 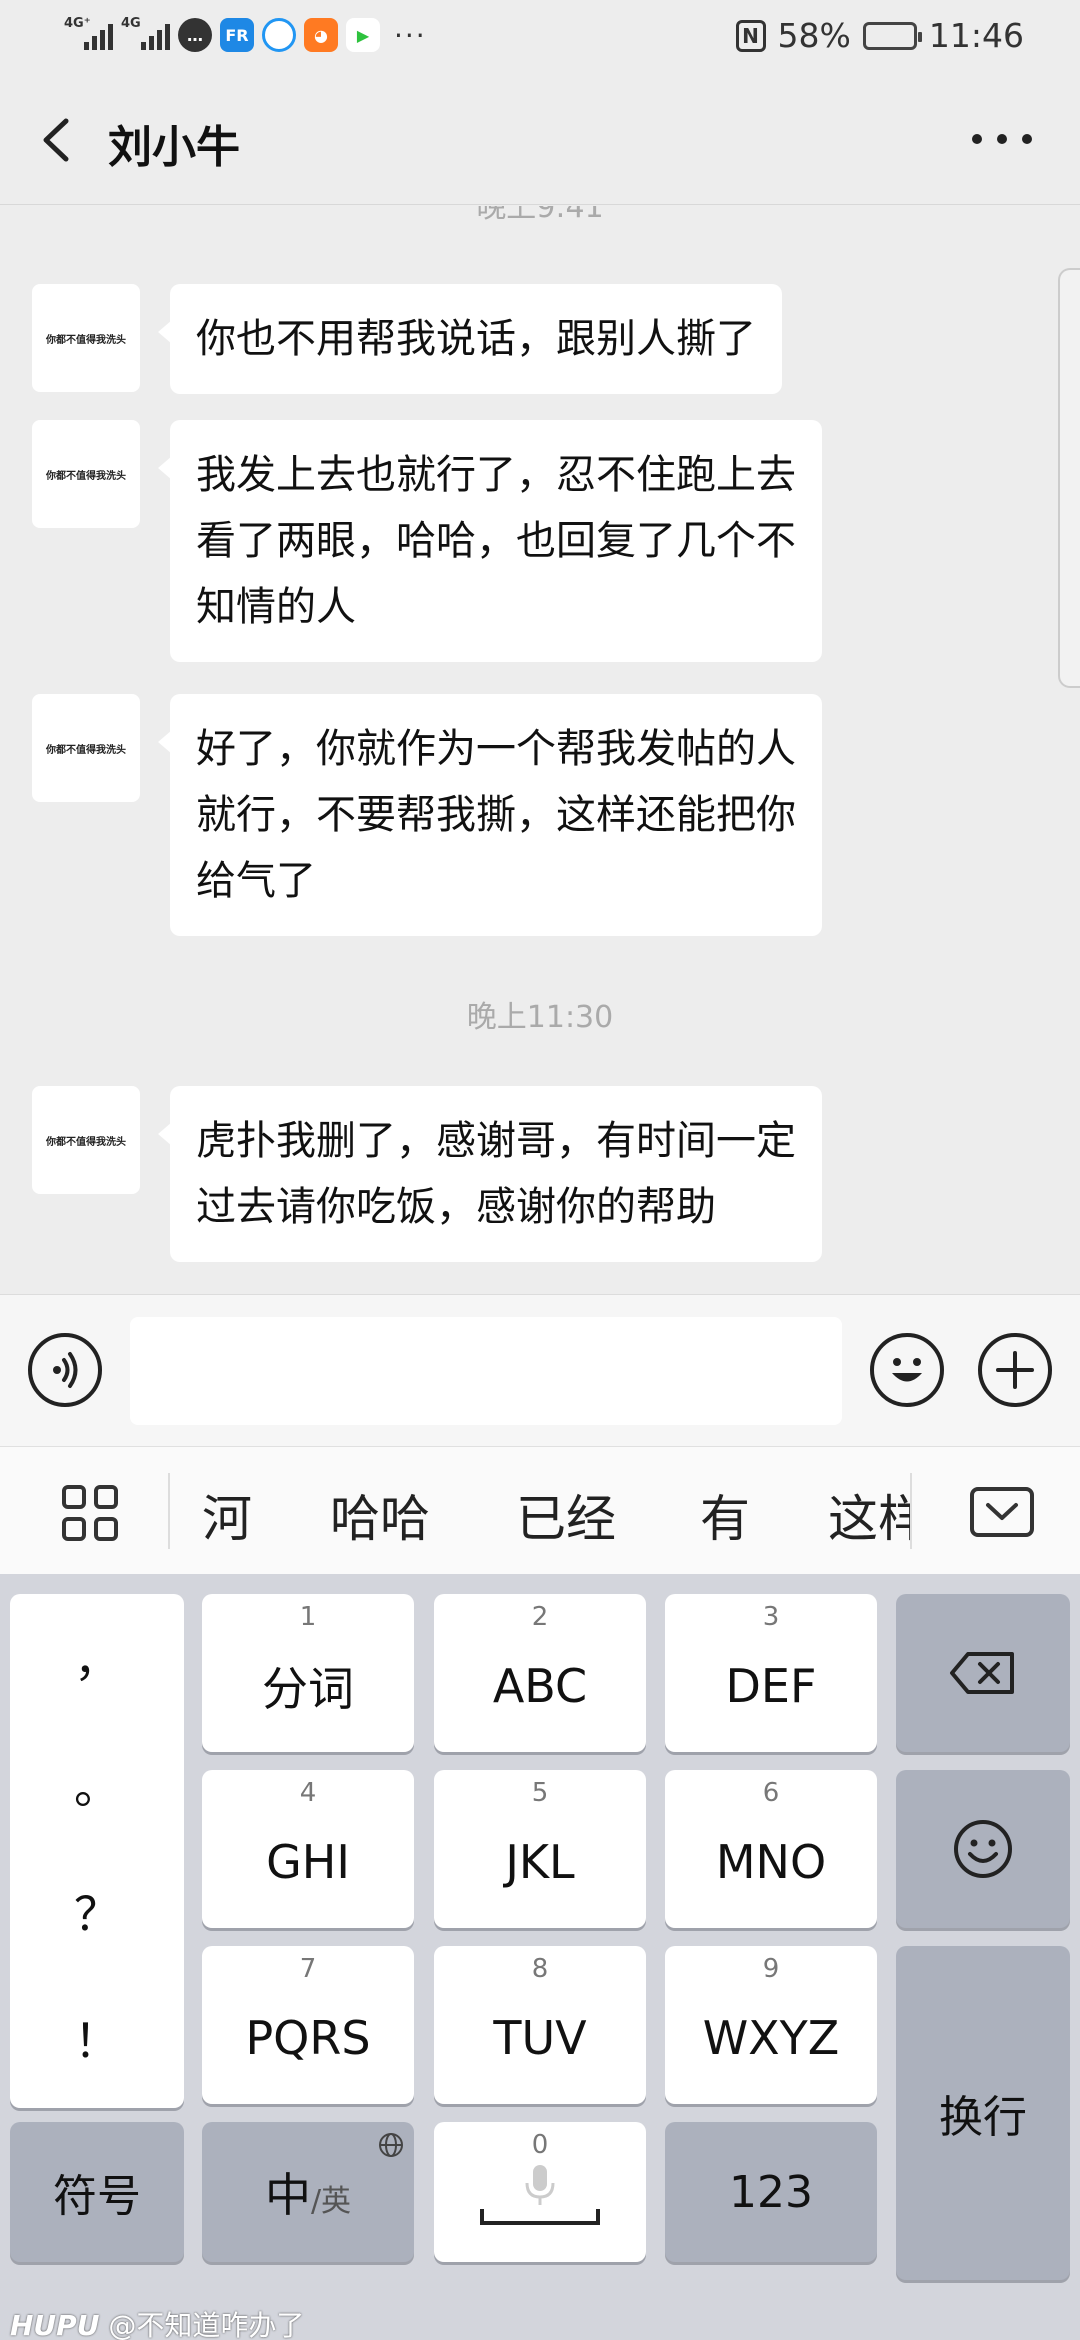 I want to click on watermark-brand: HUPU, so click(x=55, y=2324).